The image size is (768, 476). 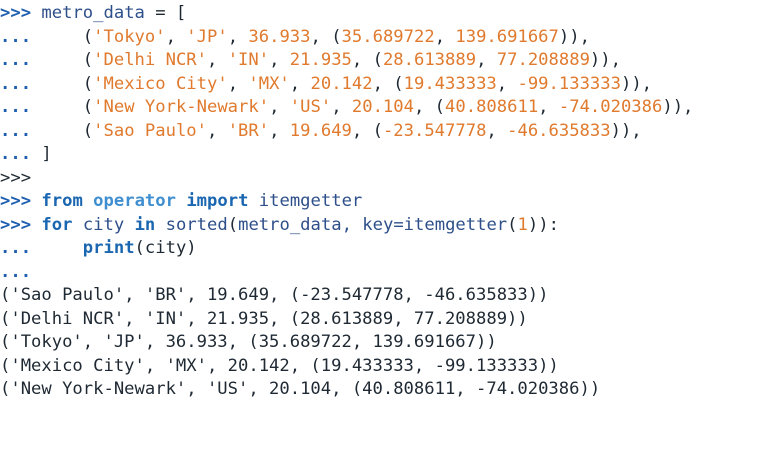 I want to click on list-close-bracket: ], so click(x=41, y=154).